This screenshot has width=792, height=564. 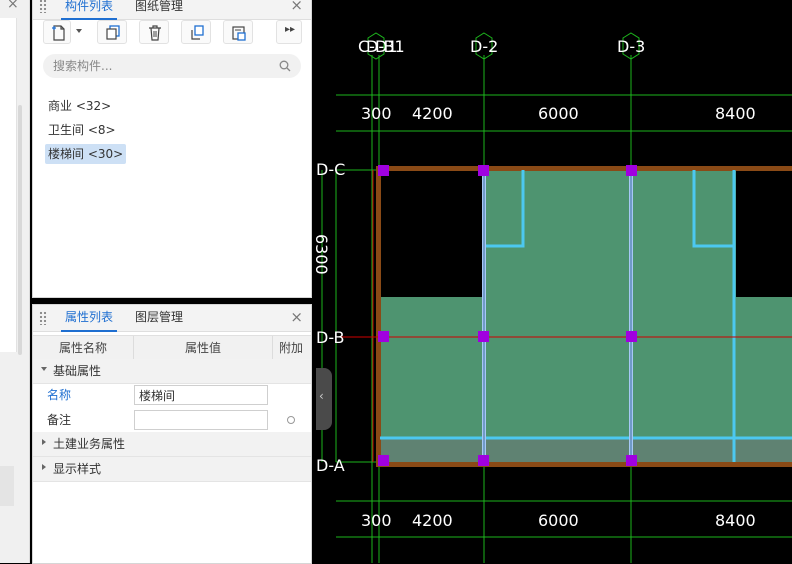 I want to click on copy-icon, so click(x=113, y=32).